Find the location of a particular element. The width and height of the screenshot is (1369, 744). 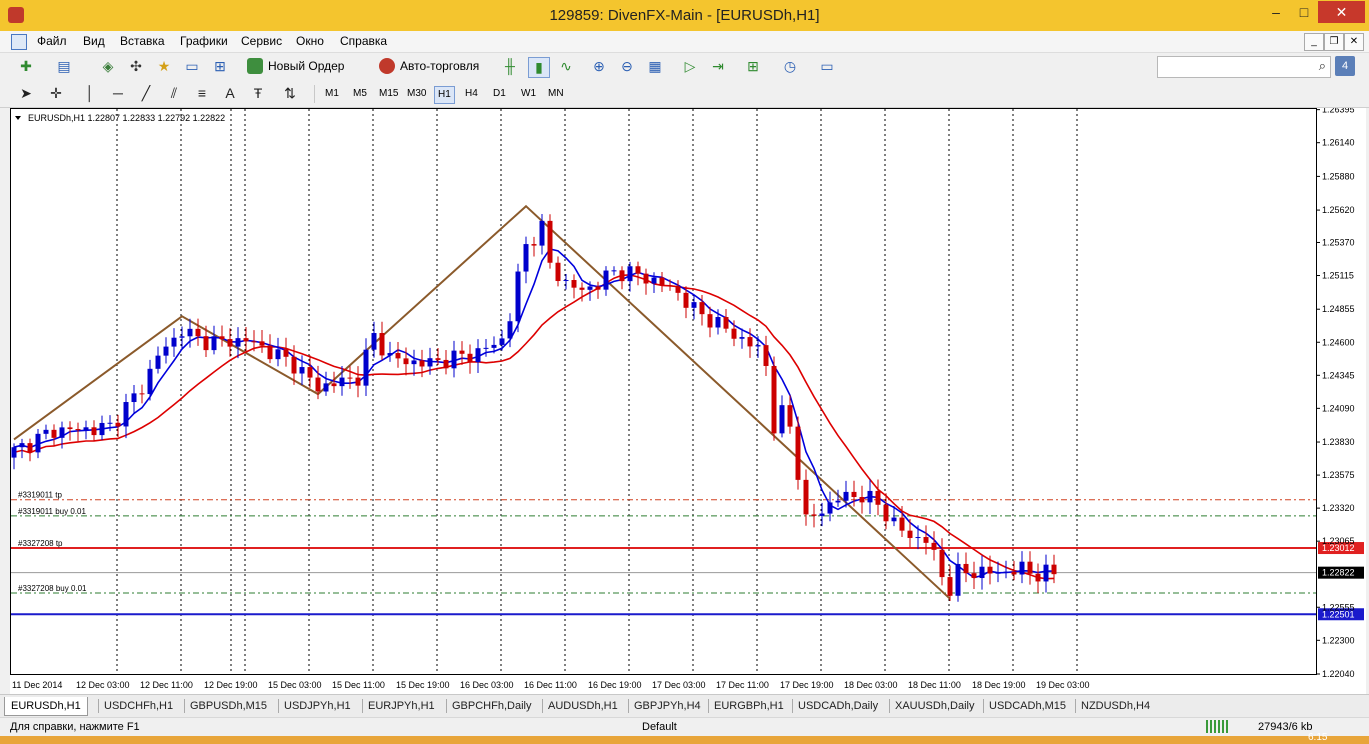

fibonacci-icon: ≡ is located at coordinates (202, 93).